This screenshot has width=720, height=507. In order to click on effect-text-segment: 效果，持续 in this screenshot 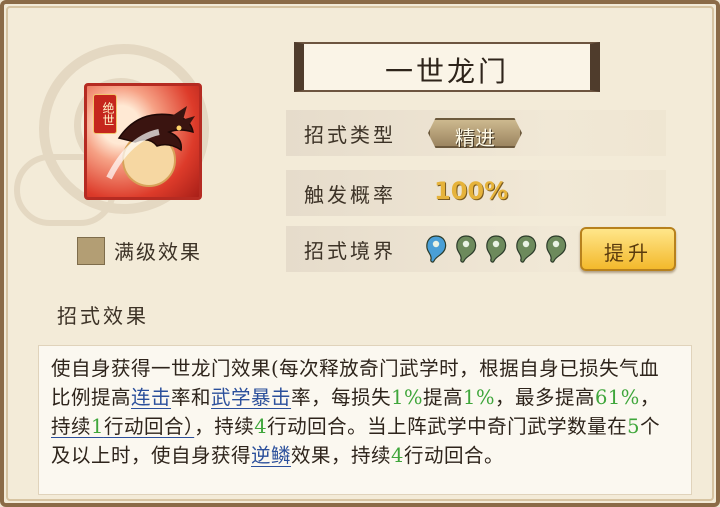, I will do `click(341, 455)`.